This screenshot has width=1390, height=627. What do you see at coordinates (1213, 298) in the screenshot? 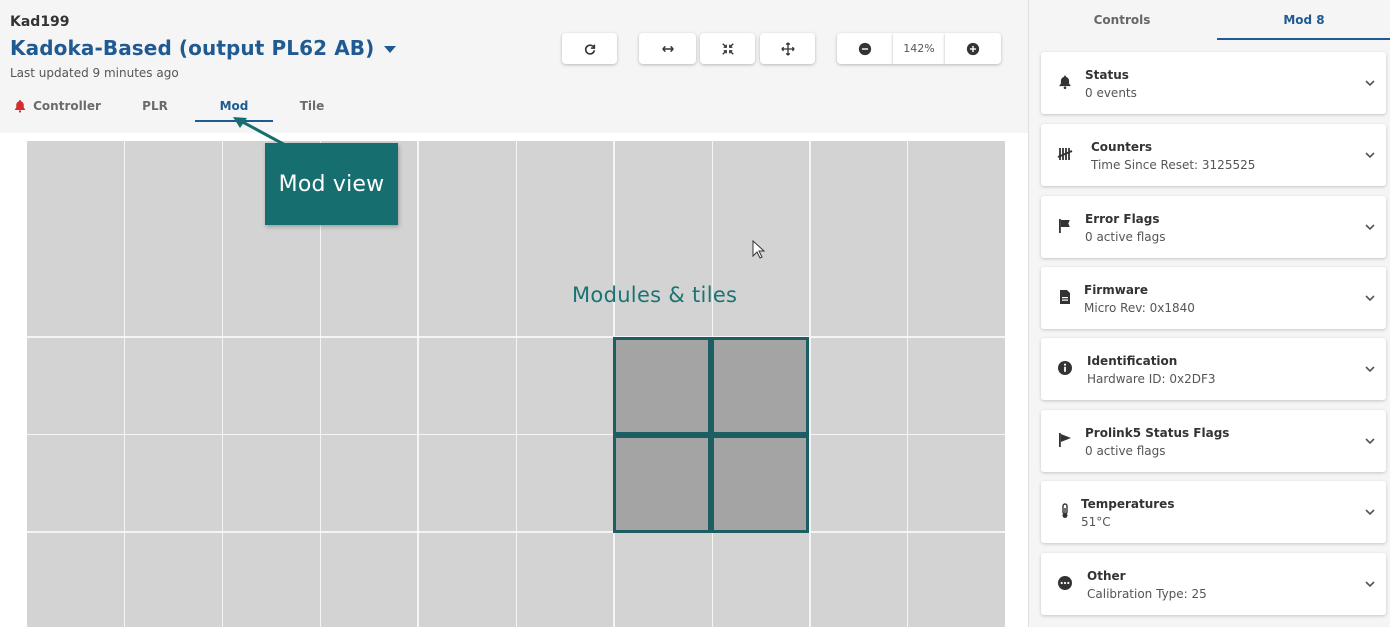
I see `card-firmware: Firmware Micro Rev: 0x1840` at bounding box center [1213, 298].